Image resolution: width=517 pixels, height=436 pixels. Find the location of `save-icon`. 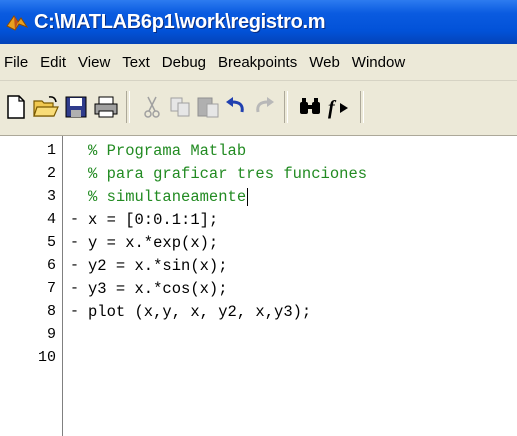

save-icon is located at coordinates (76, 107).